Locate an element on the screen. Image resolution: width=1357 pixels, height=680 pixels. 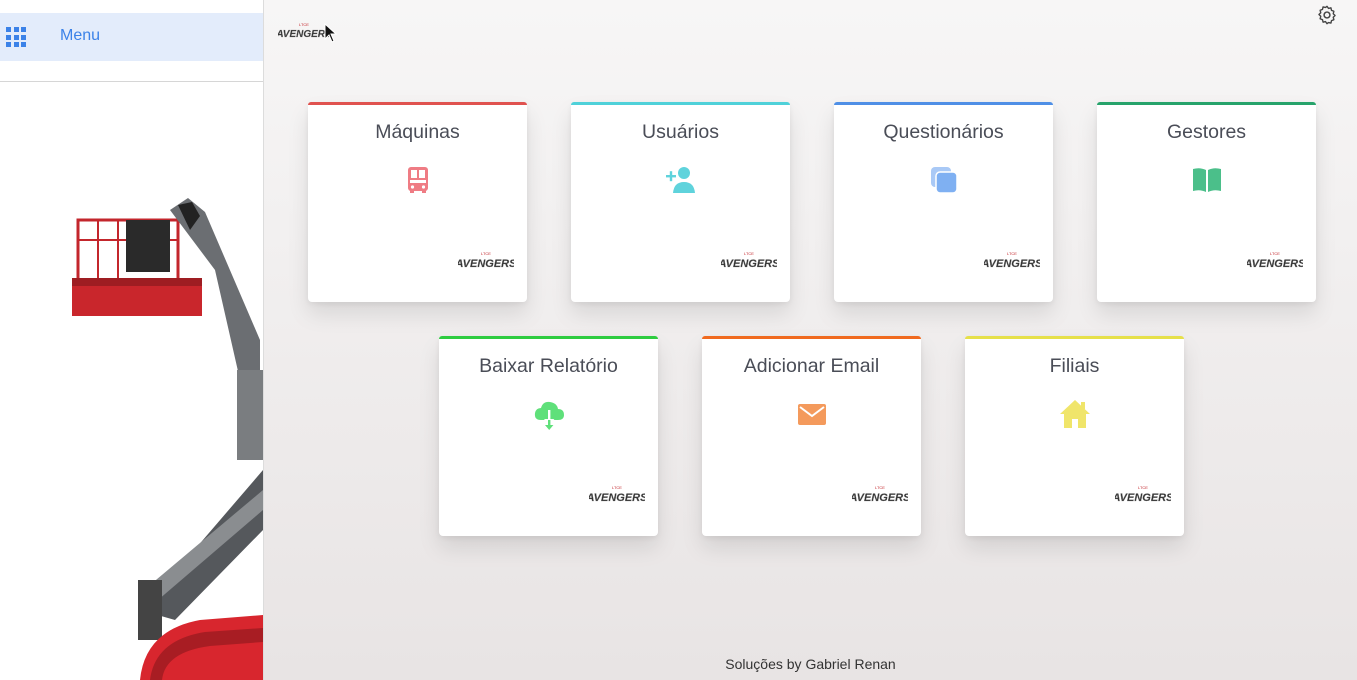
card-title: Questionários is located at coordinates (943, 132).